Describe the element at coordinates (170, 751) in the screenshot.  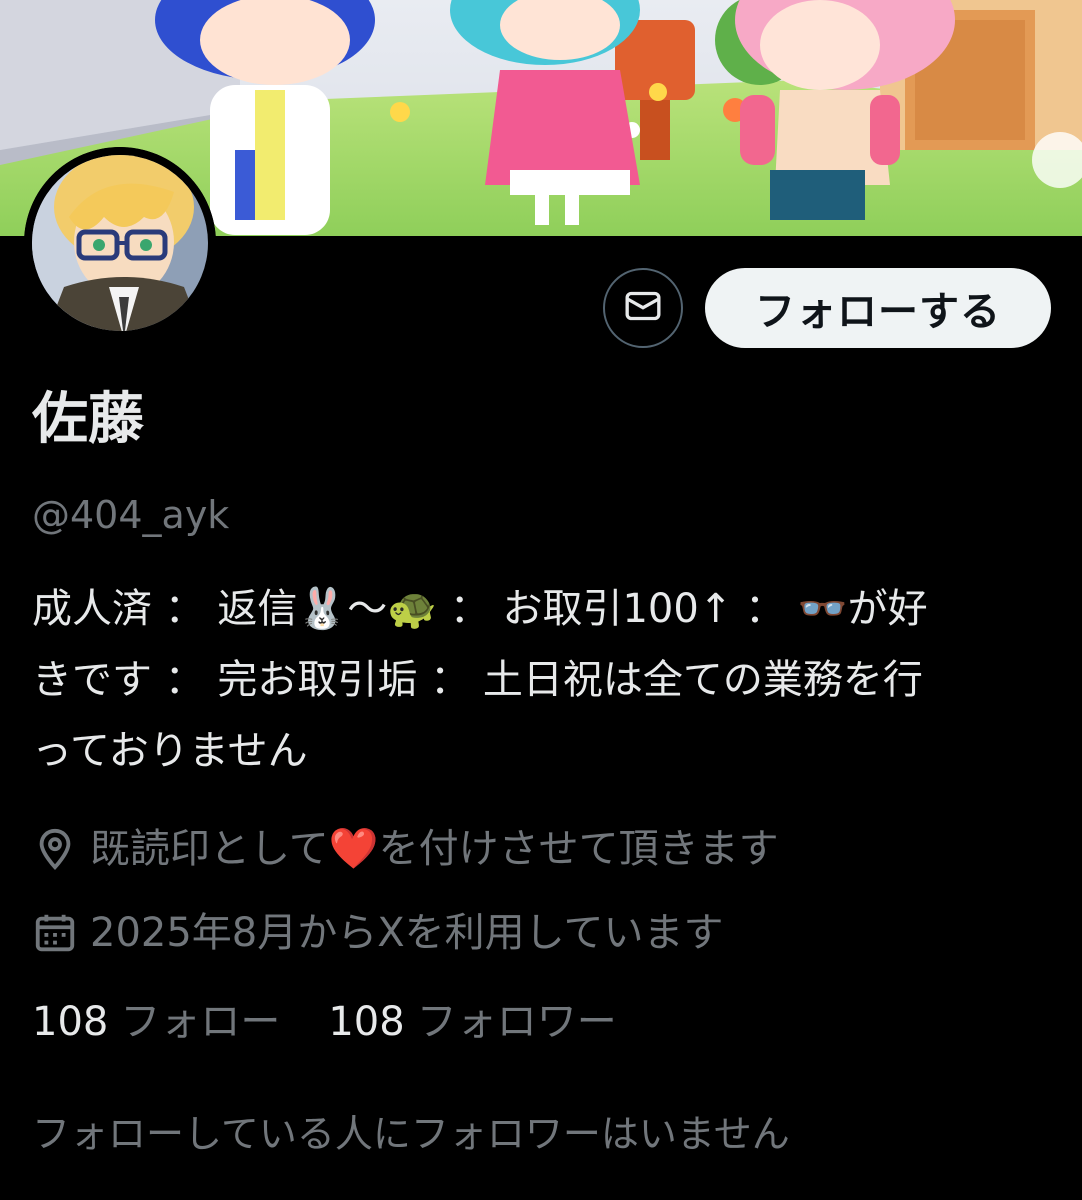
I see `bio-line: っておりません` at that location.